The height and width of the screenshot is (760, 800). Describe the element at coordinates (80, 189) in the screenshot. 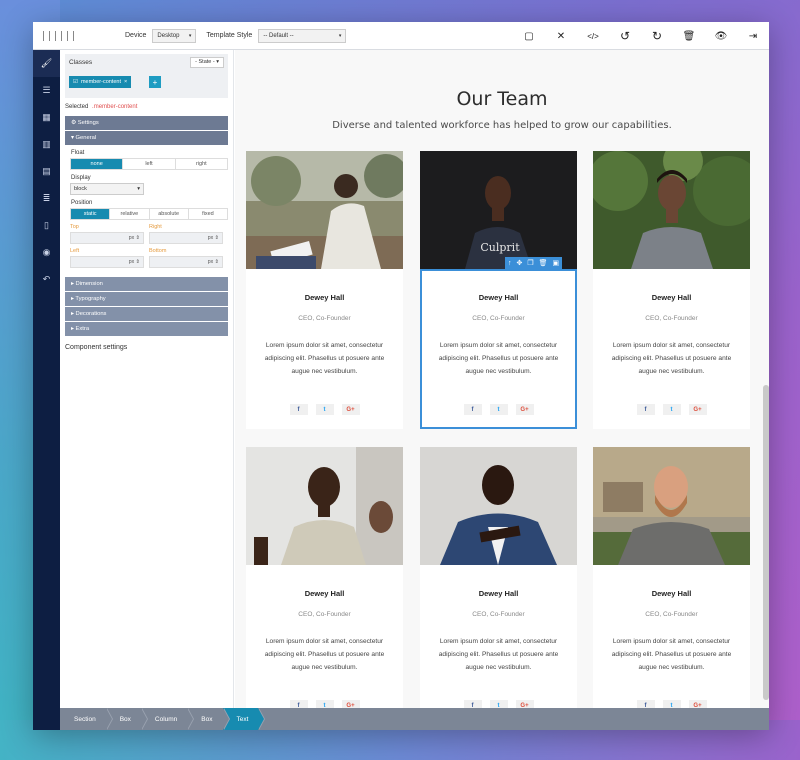

I see `display-select-value: block` at that location.